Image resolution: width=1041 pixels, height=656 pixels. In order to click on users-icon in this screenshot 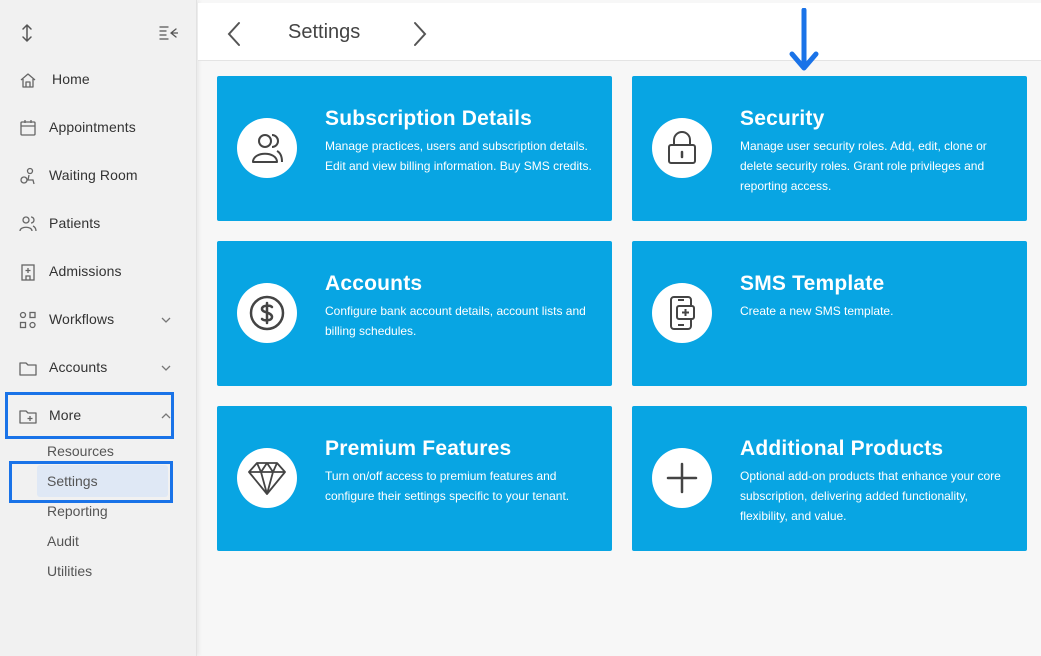, I will do `click(267, 148)`.